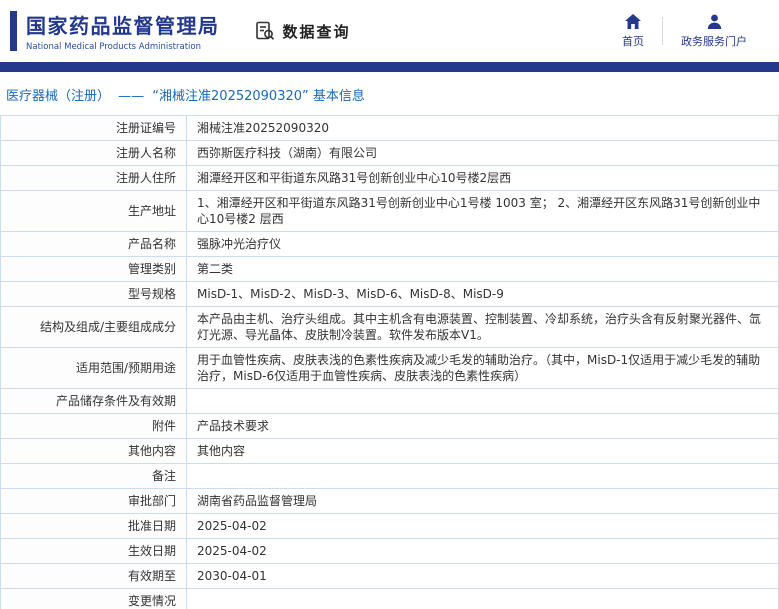 The height and width of the screenshot is (609, 779). What do you see at coordinates (94, 526) in the screenshot?
I see `row-label: 批准日期` at bounding box center [94, 526].